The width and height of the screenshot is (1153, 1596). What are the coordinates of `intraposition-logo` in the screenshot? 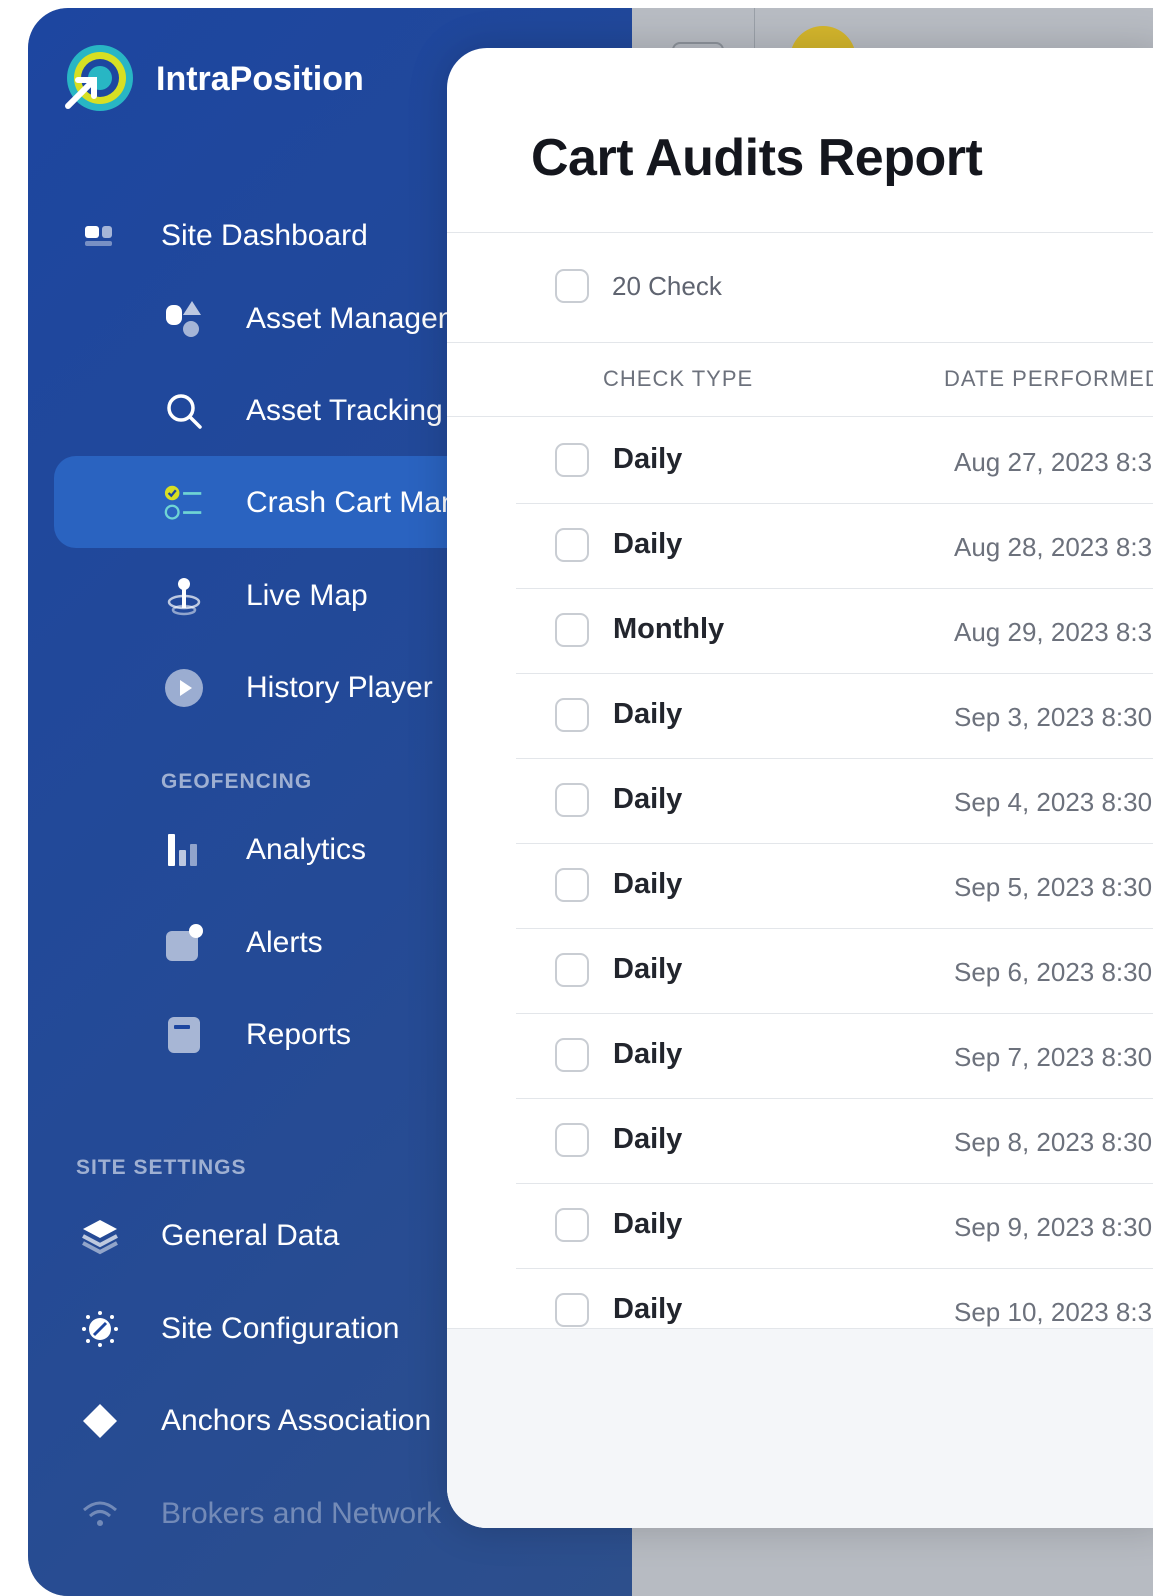 It's located at (99, 78).